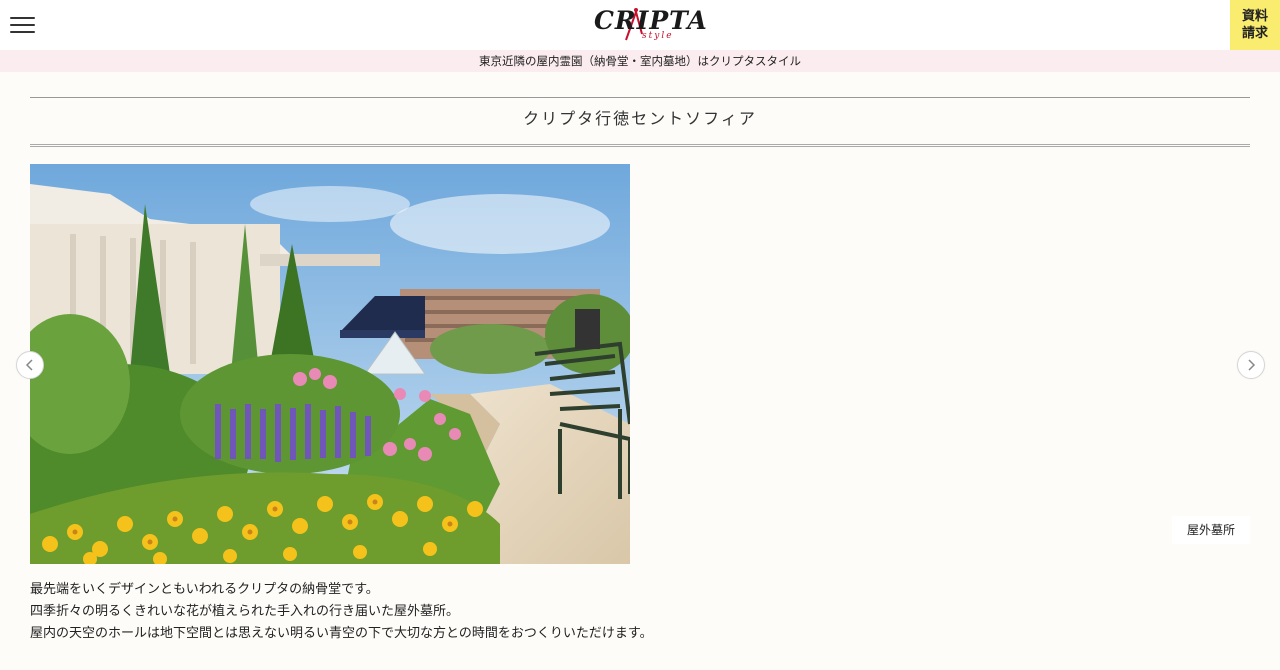 The image size is (1280, 670). I want to click on slider-next-button, so click(1251, 365).